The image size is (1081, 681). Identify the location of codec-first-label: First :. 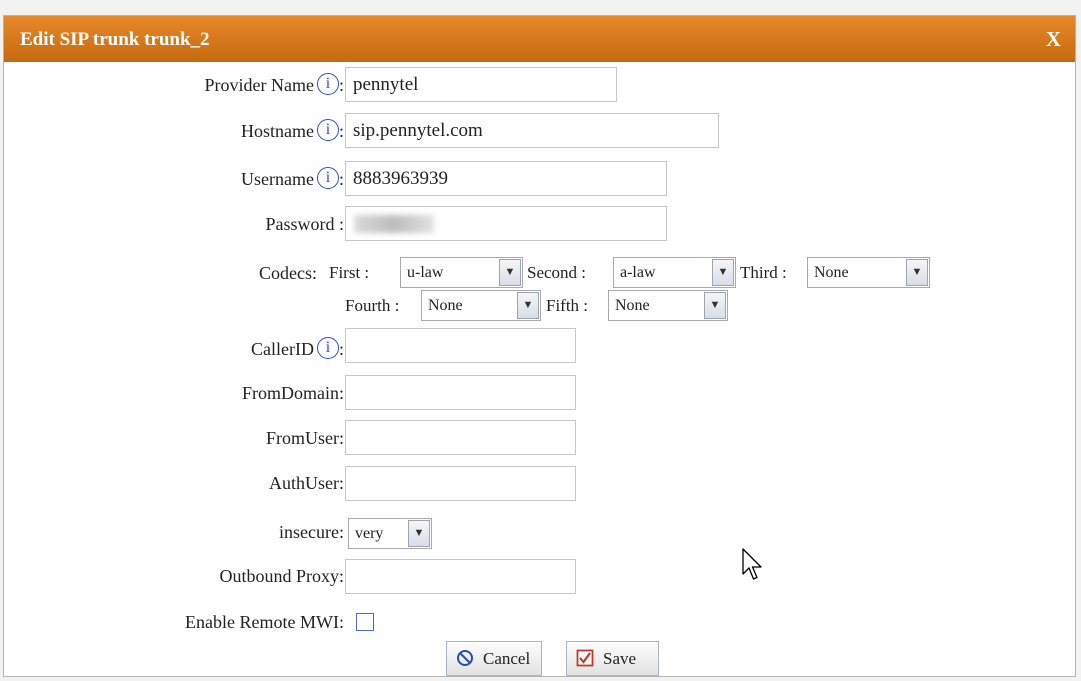
(349, 272).